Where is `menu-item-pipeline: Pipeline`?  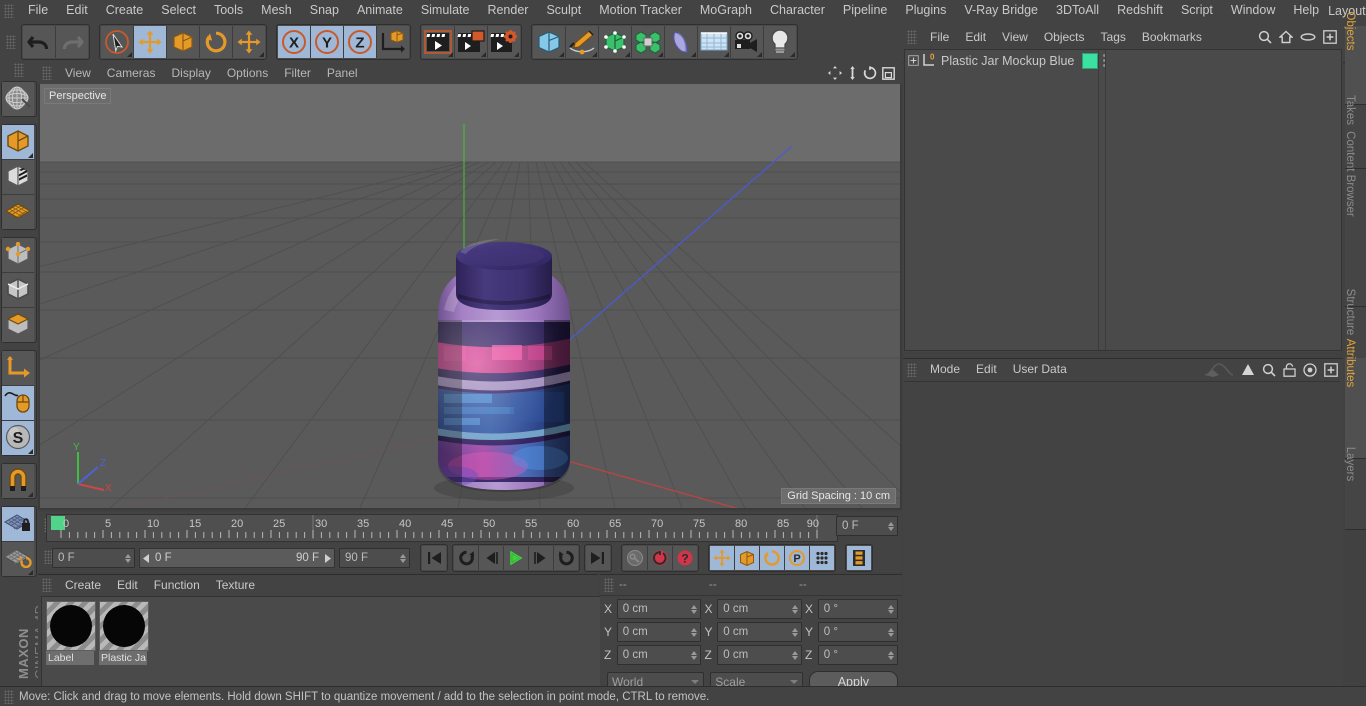 menu-item-pipeline: Pipeline is located at coordinates (865, 10).